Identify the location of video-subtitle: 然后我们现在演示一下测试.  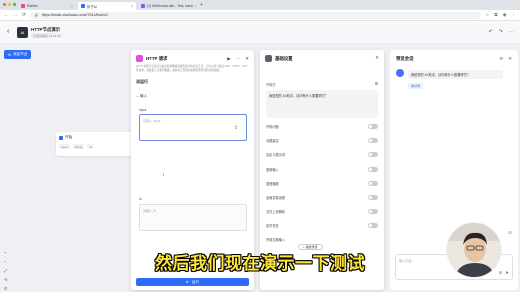
(260, 263).